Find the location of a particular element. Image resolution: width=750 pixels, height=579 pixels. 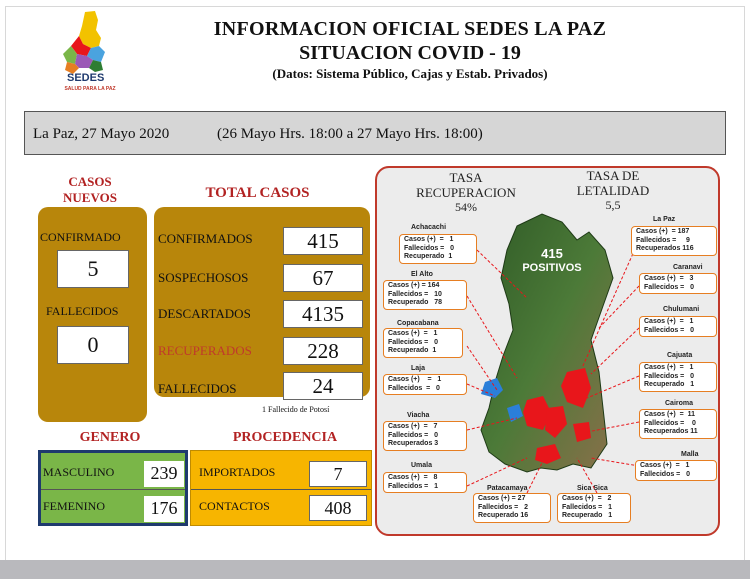

region-line: Casos (+) = 27 is located at coordinates (502, 498).